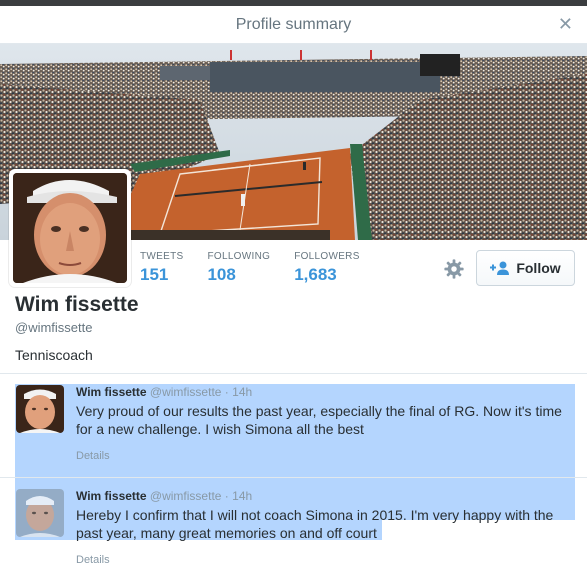 Image resolution: width=587 pixels, height=580 pixels. Describe the element at coordinates (77, 305) in the screenshot. I see `profile-name: Wim fissette` at that location.